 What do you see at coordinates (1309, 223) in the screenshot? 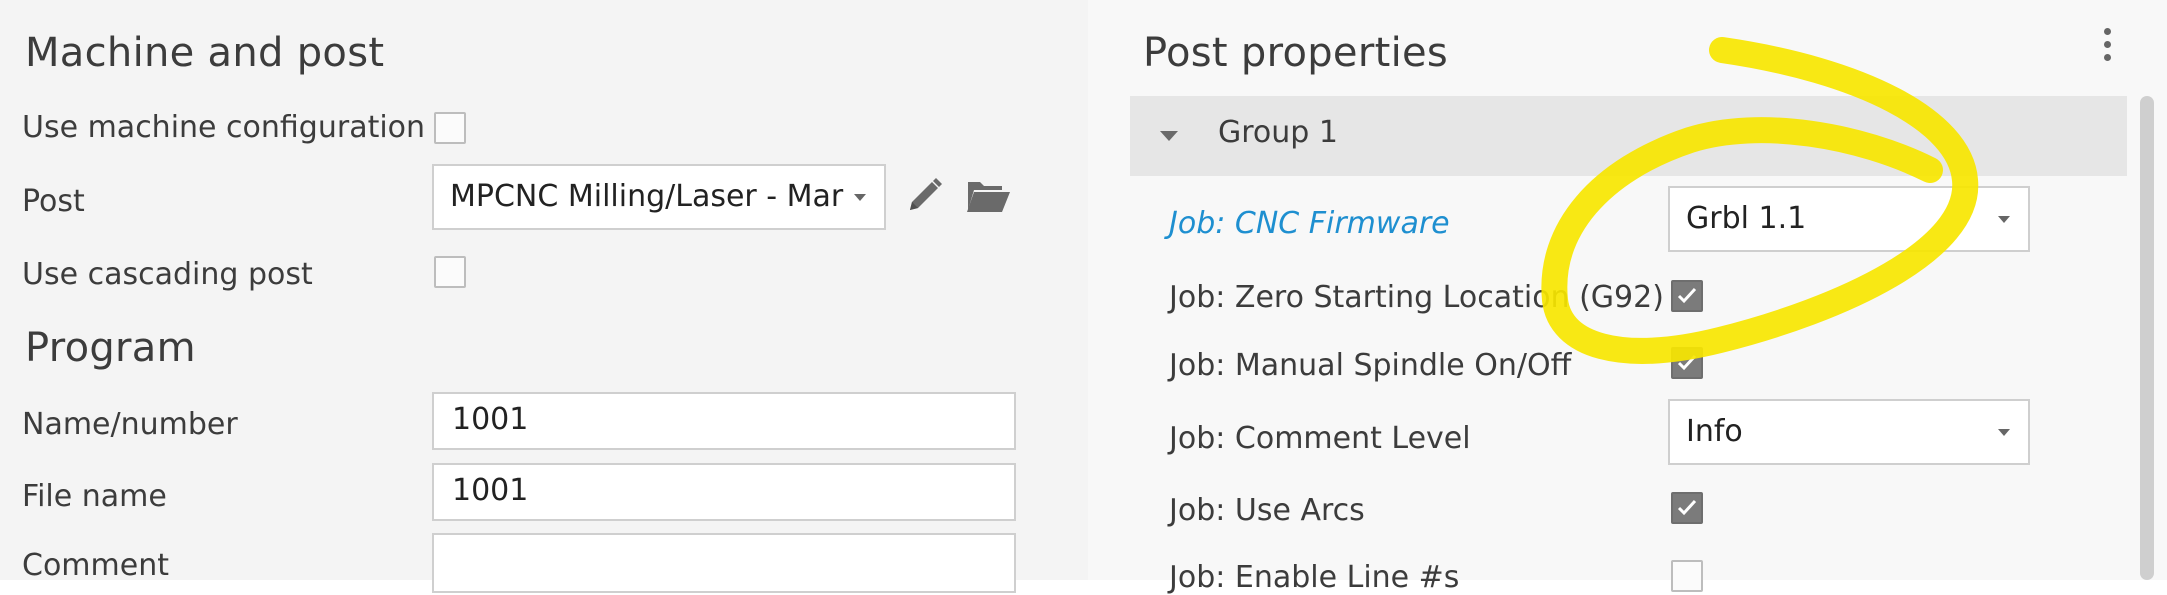
I see `prop-cnc-firmware-label: Job: CNC Firmware` at bounding box center [1309, 223].